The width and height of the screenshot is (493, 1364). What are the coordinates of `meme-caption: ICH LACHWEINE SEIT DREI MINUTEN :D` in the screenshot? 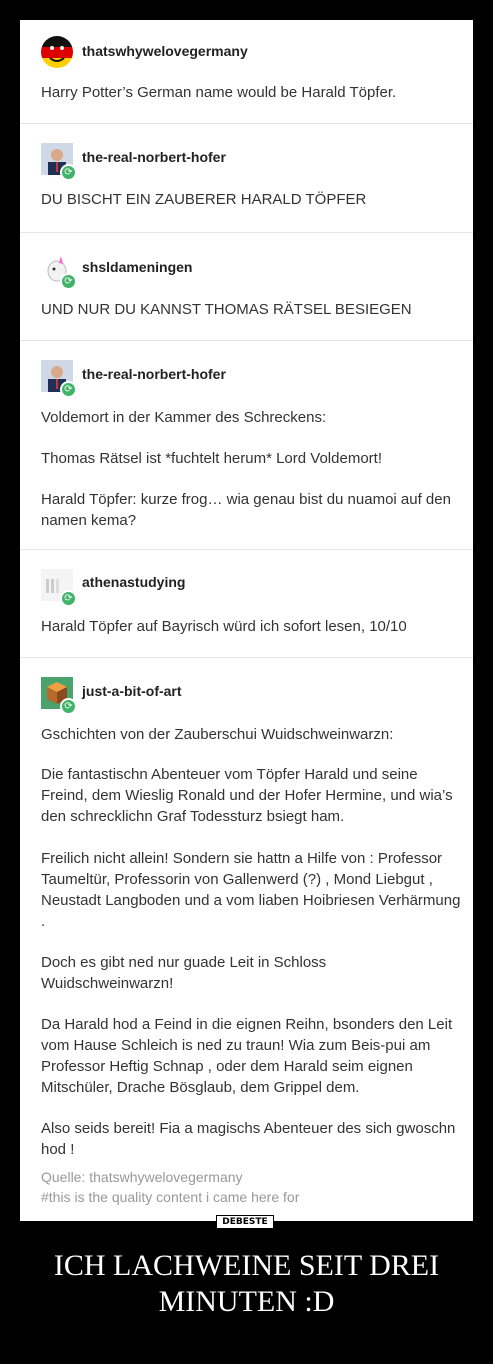 It's located at (246, 1284).